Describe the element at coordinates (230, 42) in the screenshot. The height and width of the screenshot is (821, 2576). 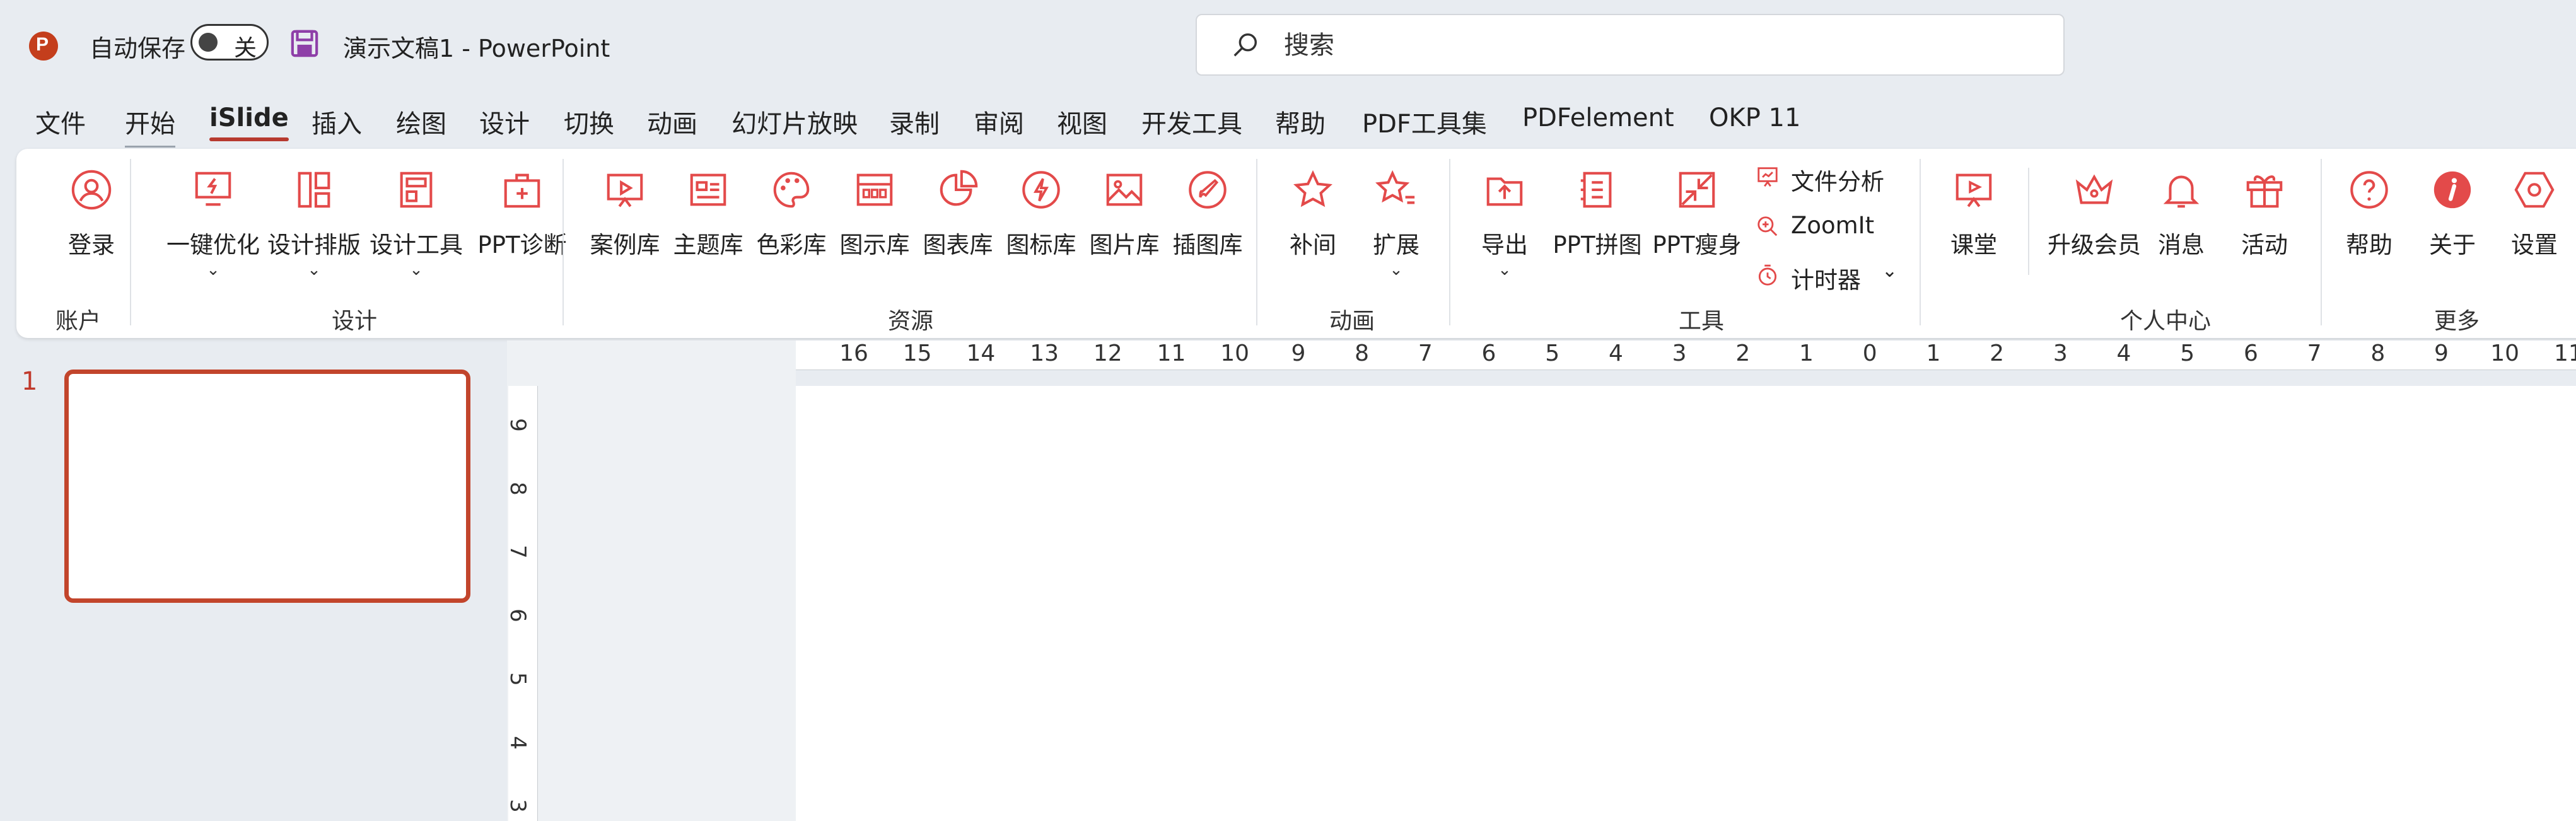
I see `autosave-toggle: 关` at that location.